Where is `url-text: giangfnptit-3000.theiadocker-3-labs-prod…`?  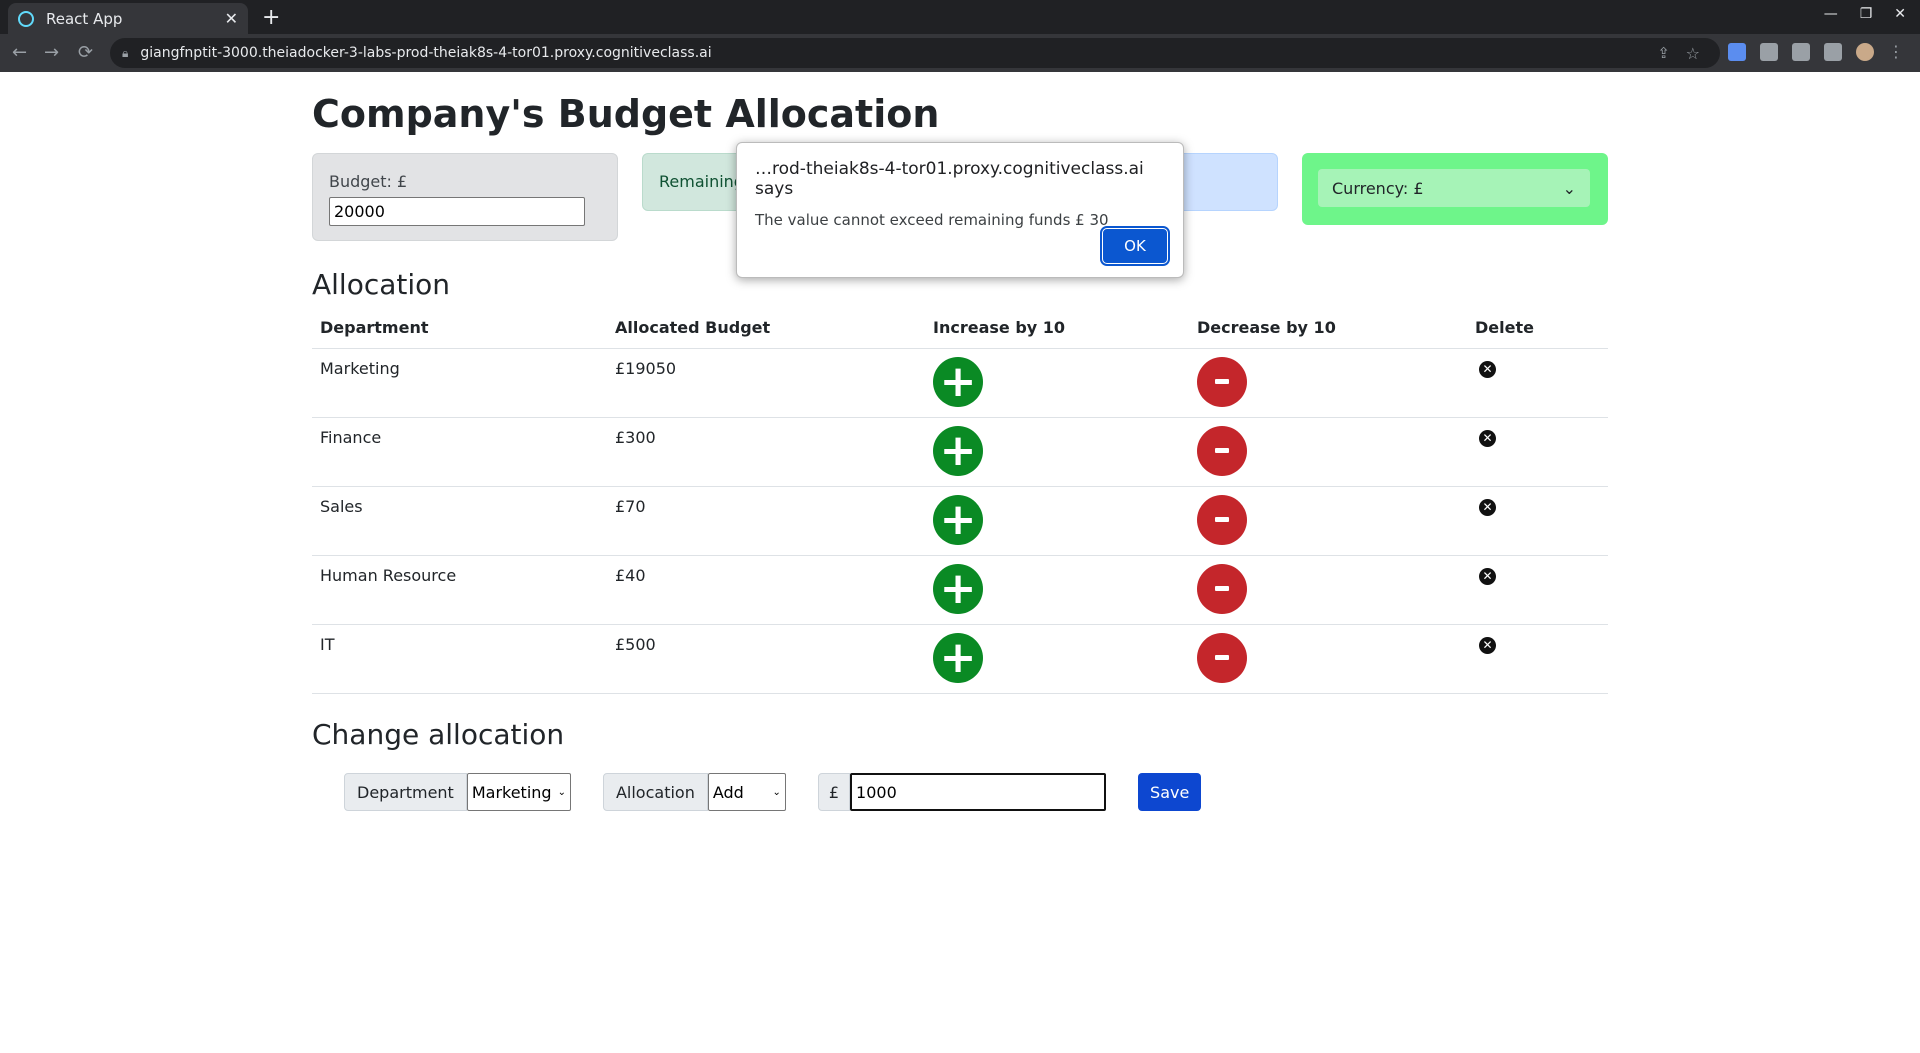 url-text: giangfnptit-3000.theiadocker-3-labs-prod… is located at coordinates (426, 53).